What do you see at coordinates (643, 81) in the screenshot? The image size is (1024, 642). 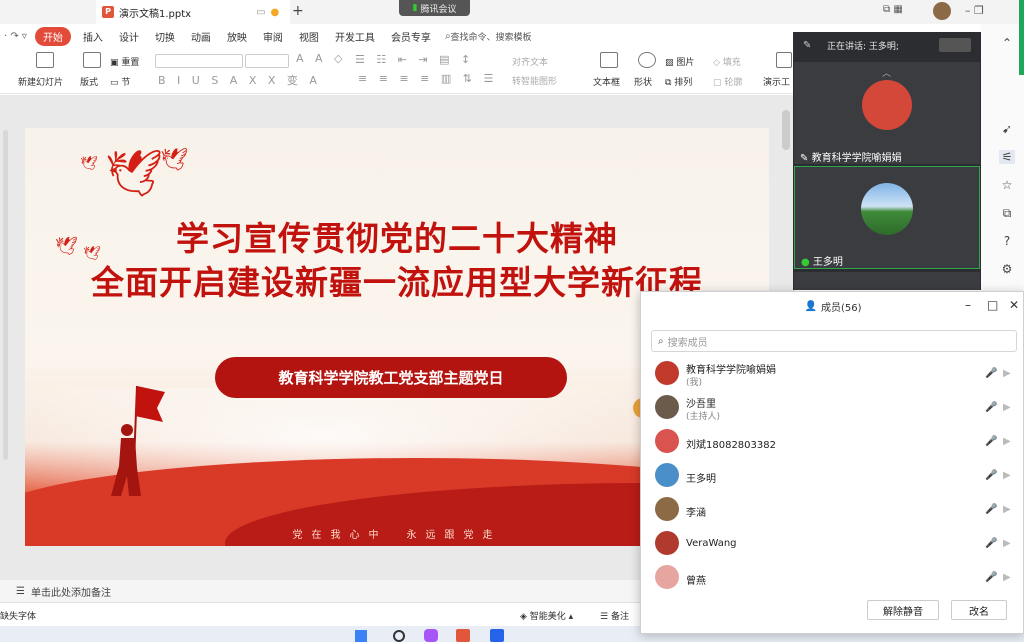 I see `shape-button: 形状` at bounding box center [643, 81].